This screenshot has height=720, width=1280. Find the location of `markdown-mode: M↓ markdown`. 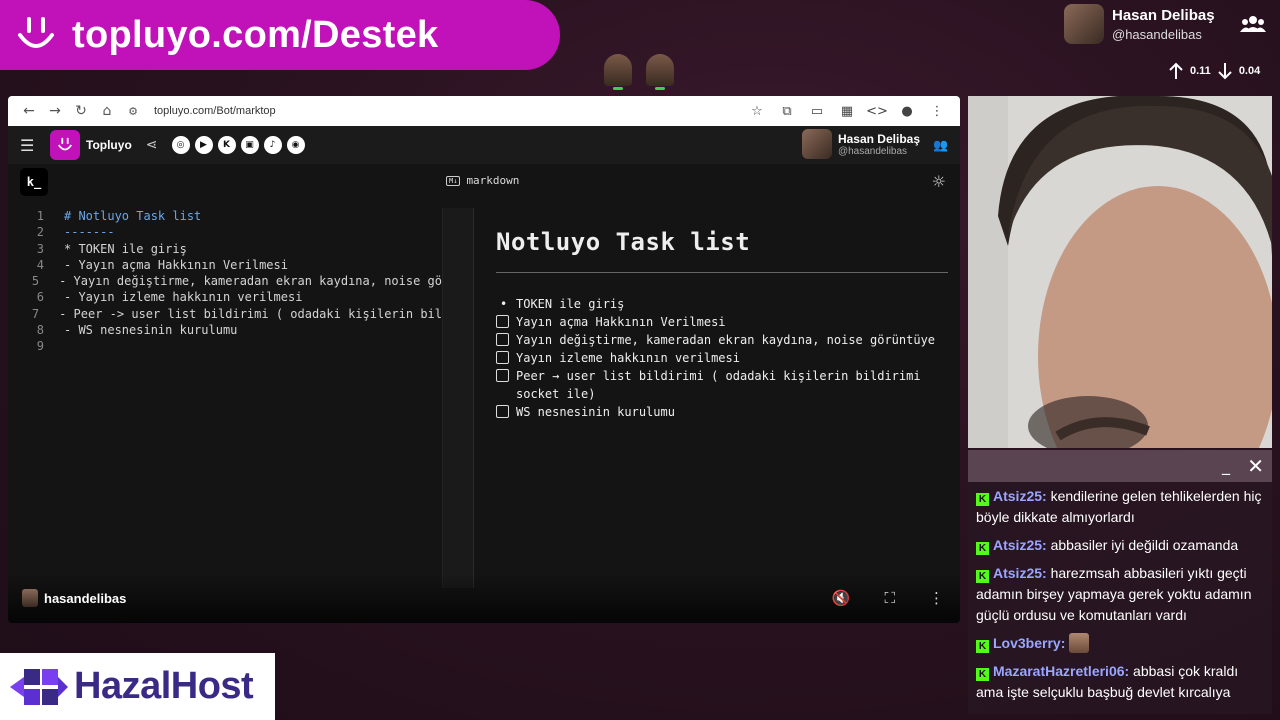

markdown-mode: M↓ markdown is located at coordinates (482, 180).